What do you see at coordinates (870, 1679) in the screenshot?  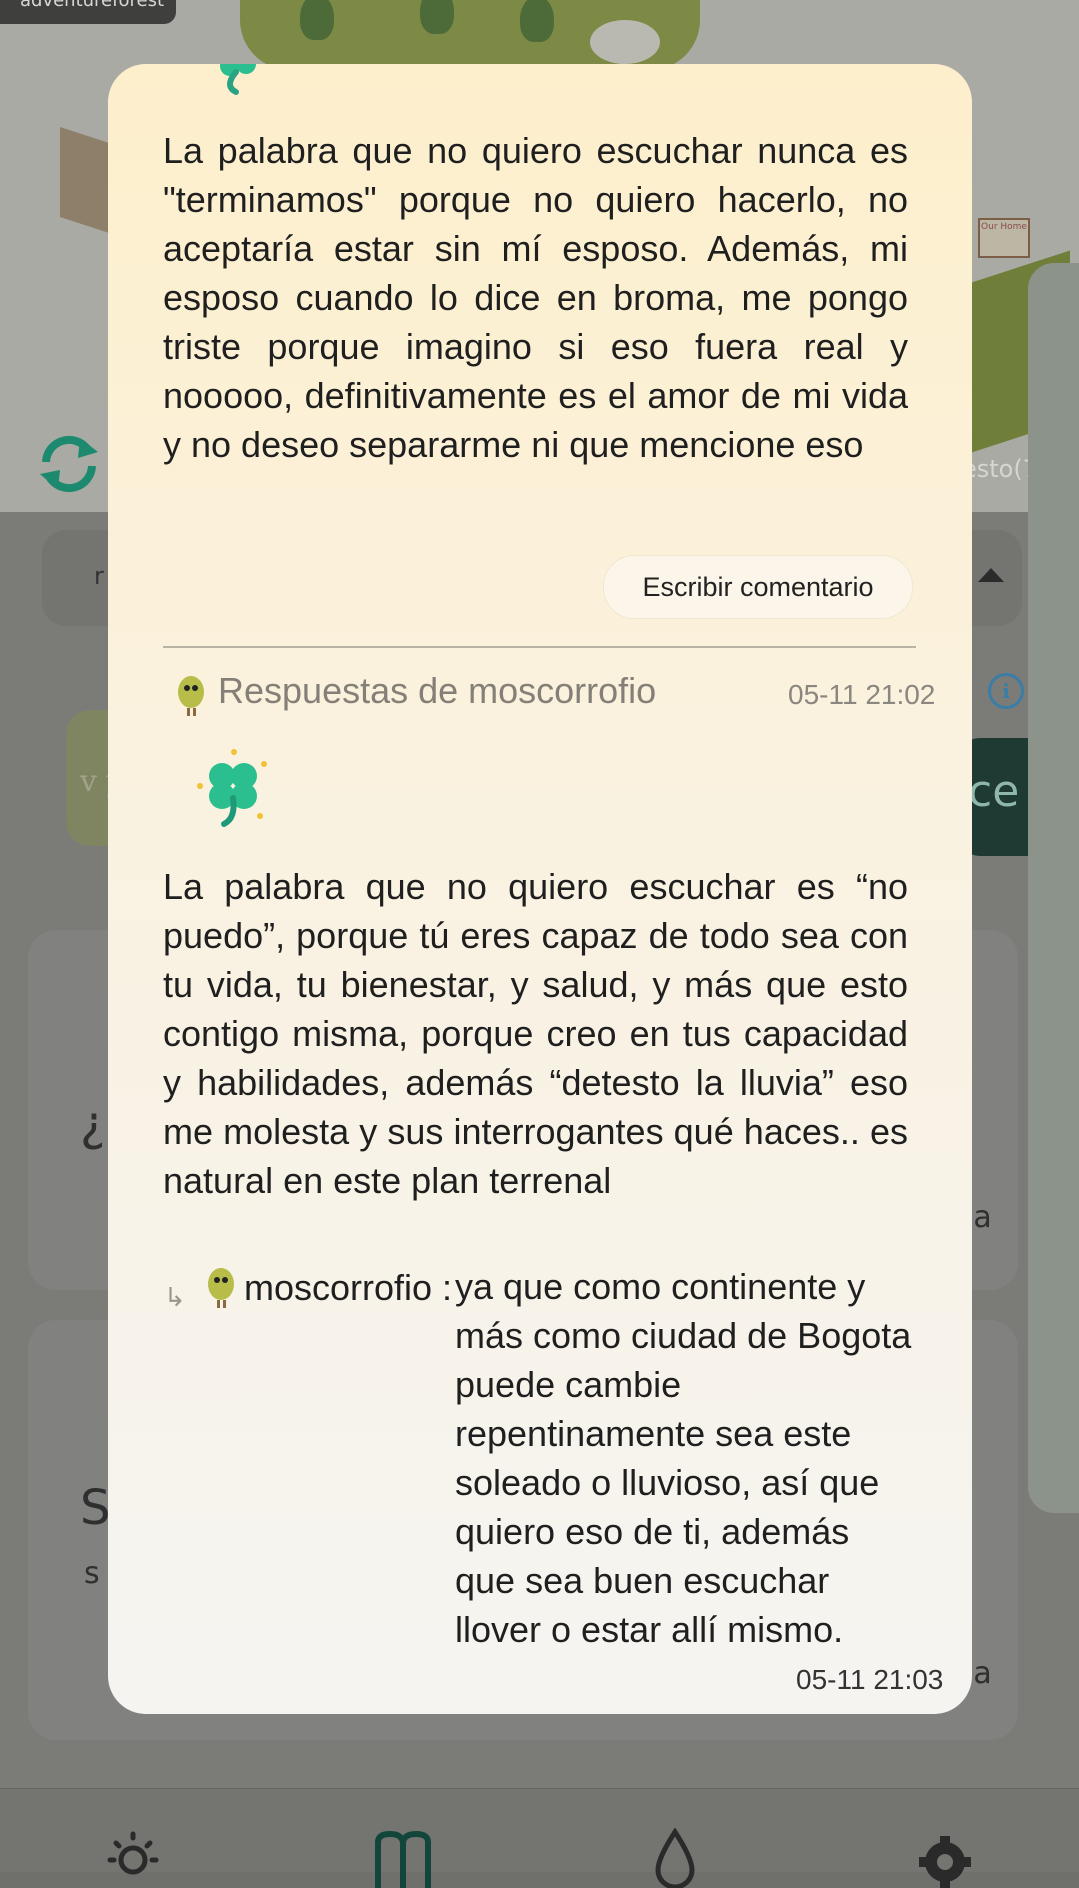 I see `comment-timestamp: 05-11 21:03` at bounding box center [870, 1679].